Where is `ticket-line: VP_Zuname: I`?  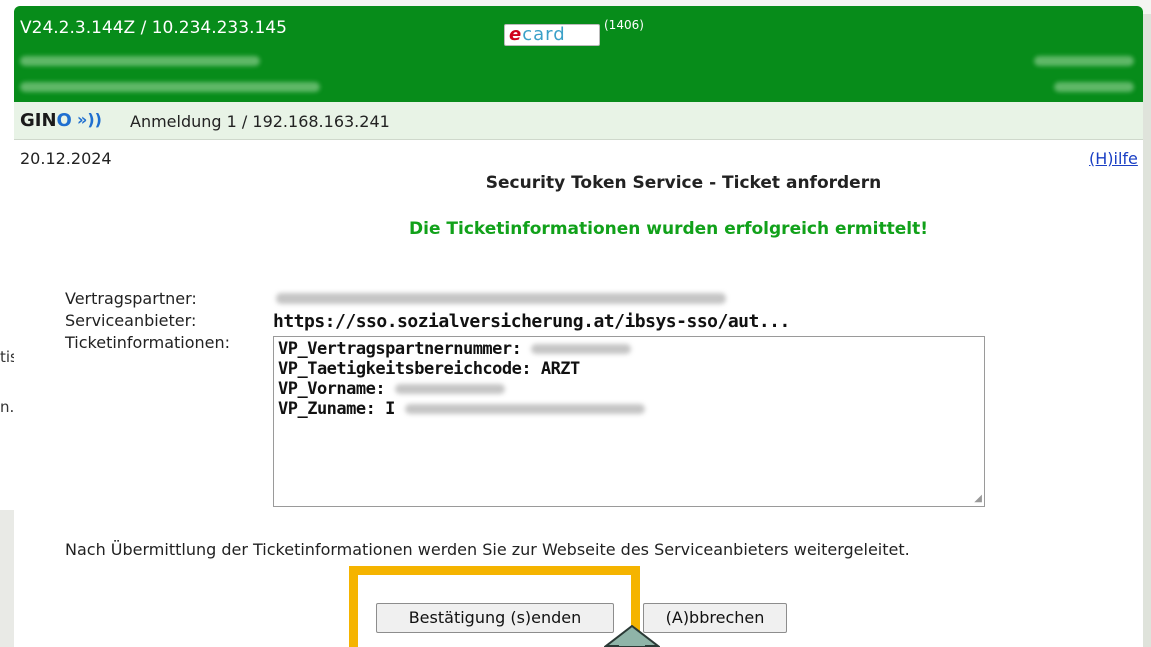
ticket-line: VP_Zuname: I is located at coordinates (629, 409).